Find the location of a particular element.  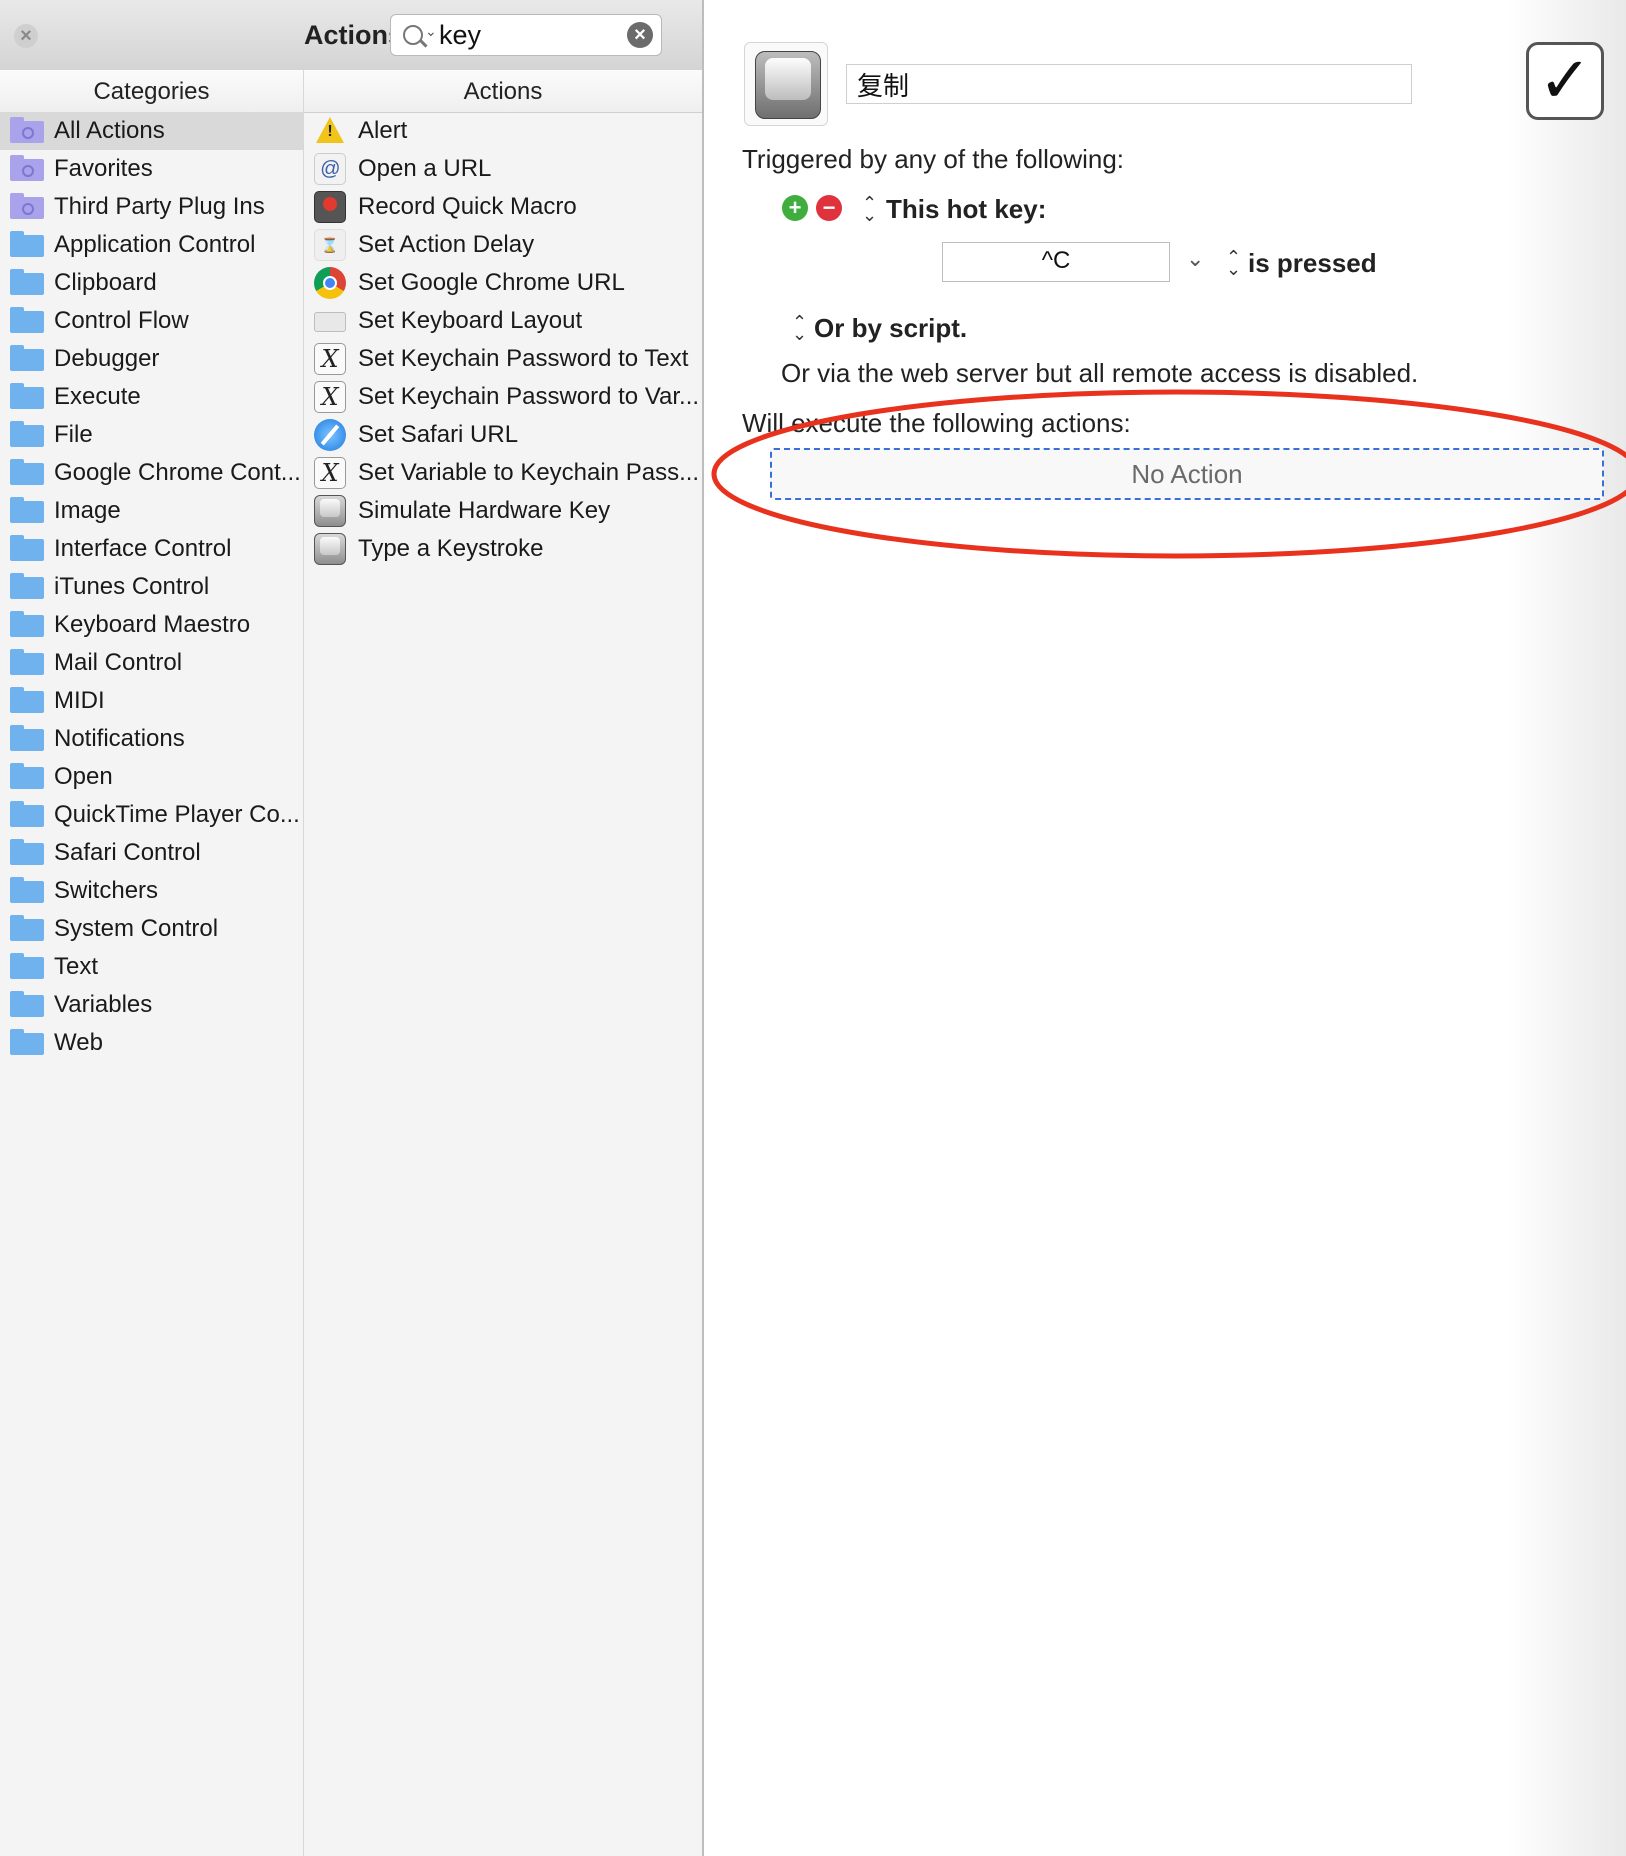

category-item-control-flow: Control Flow is located at coordinates (151, 321).